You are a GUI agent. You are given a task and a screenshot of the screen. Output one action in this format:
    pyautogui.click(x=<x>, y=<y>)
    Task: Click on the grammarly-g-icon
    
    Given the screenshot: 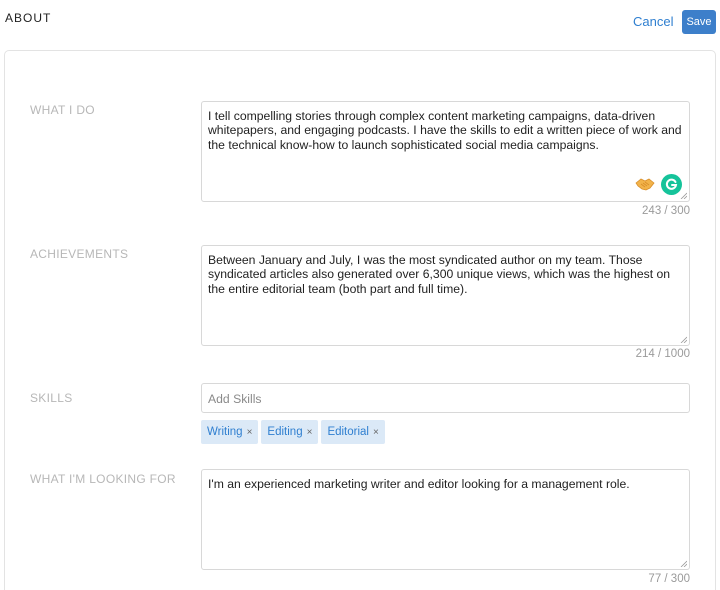 What is the action you would take?
    pyautogui.click(x=671, y=184)
    